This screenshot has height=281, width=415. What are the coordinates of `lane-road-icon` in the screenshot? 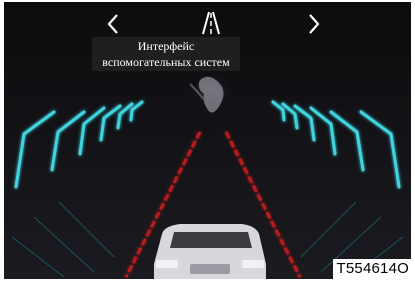 It's located at (211, 23).